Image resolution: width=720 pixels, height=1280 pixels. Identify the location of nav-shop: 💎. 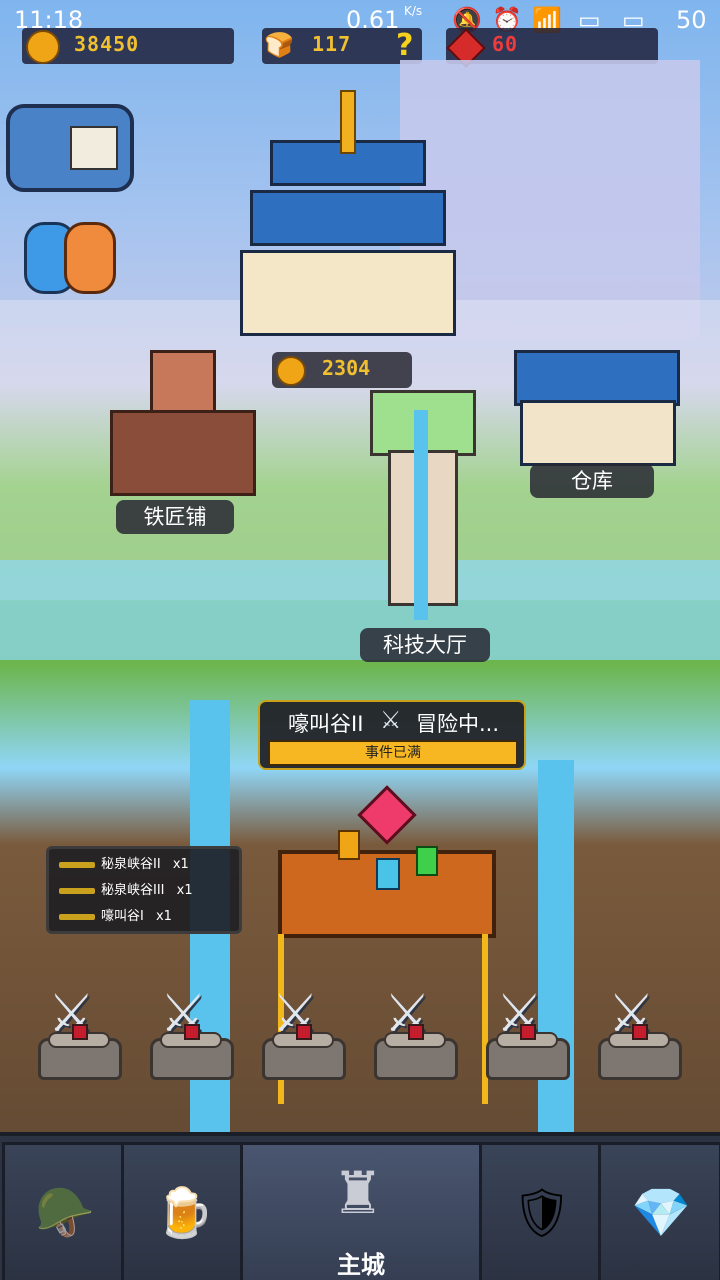
(659, 1211).